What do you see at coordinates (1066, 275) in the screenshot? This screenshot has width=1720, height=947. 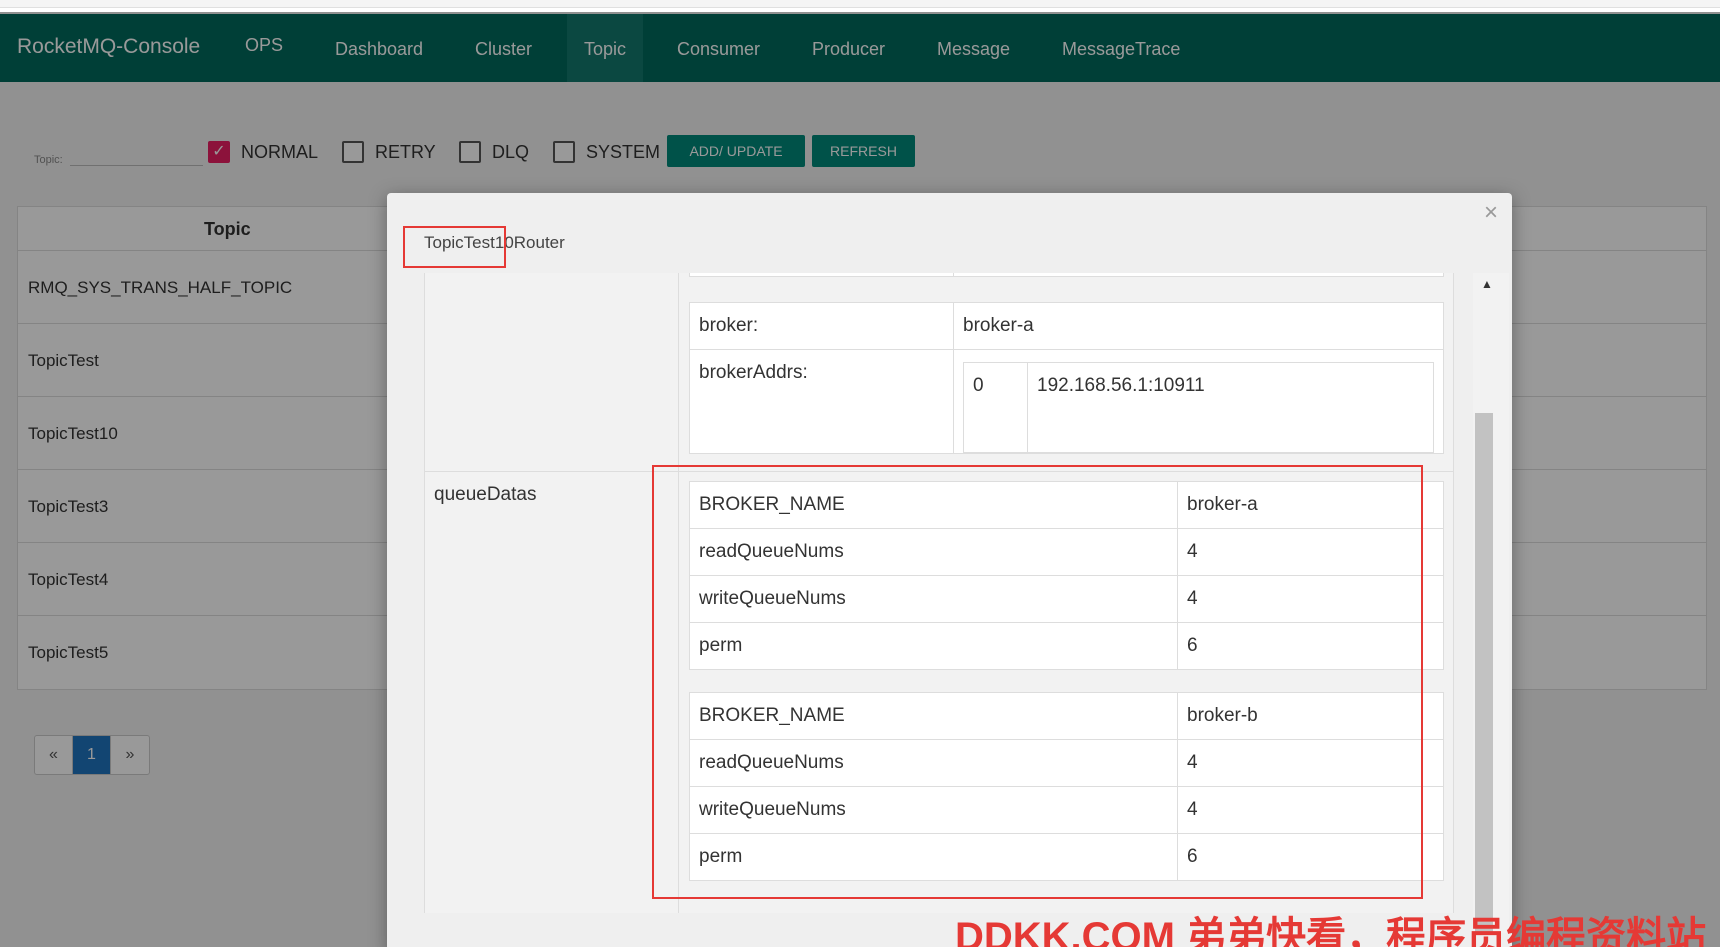 I see `previous-broker-table` at bounding box center [1066, 275].